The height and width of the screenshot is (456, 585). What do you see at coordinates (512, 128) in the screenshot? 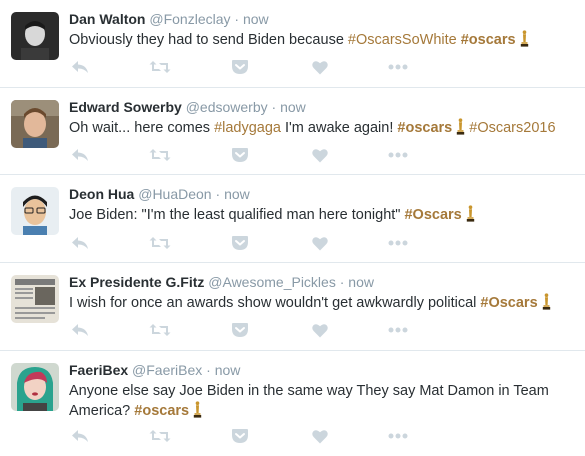
I see `hashtag-link: #Oscars2016` at bounding box center [512, 128].